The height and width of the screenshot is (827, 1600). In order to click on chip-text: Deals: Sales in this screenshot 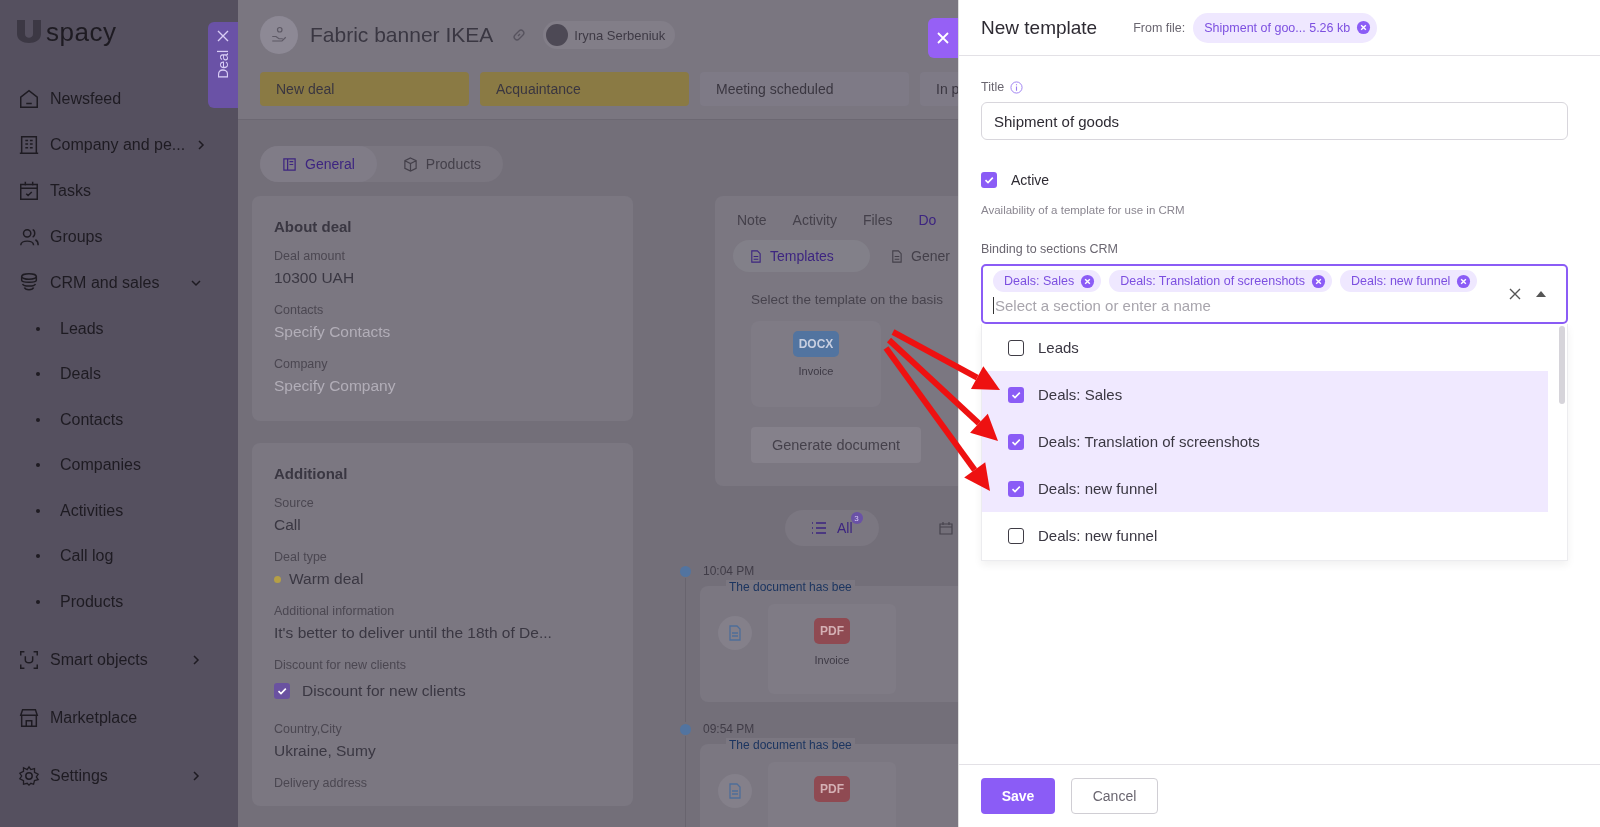, I will do `click(1039, 281)`.